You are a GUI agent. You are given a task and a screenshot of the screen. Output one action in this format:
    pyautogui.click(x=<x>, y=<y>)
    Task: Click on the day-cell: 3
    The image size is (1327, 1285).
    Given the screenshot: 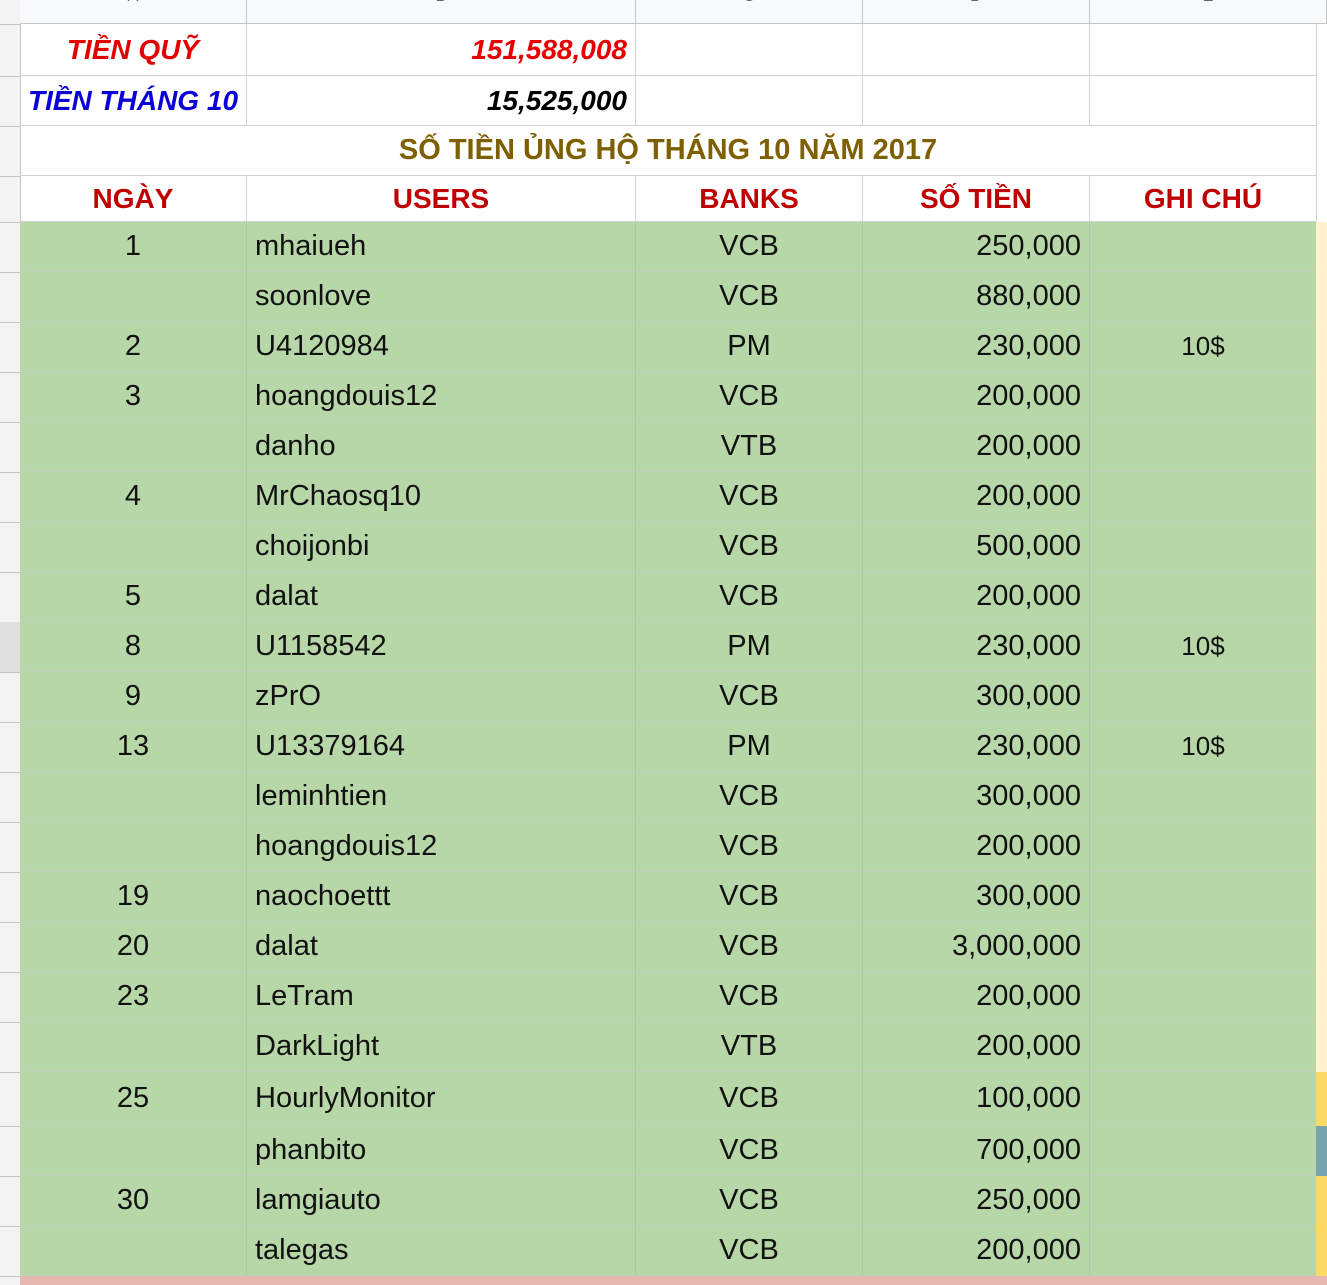 What is the action you would take?
    pyautogui.click(x=133, y=397)
    